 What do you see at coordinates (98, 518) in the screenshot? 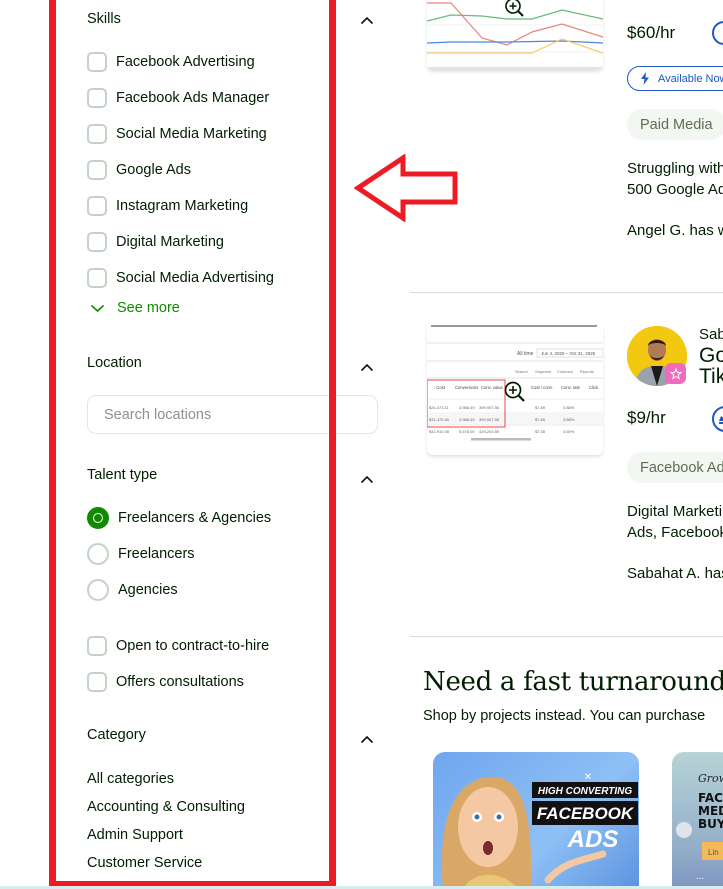
I see `radio-selected` at bounding box center [98, 518].